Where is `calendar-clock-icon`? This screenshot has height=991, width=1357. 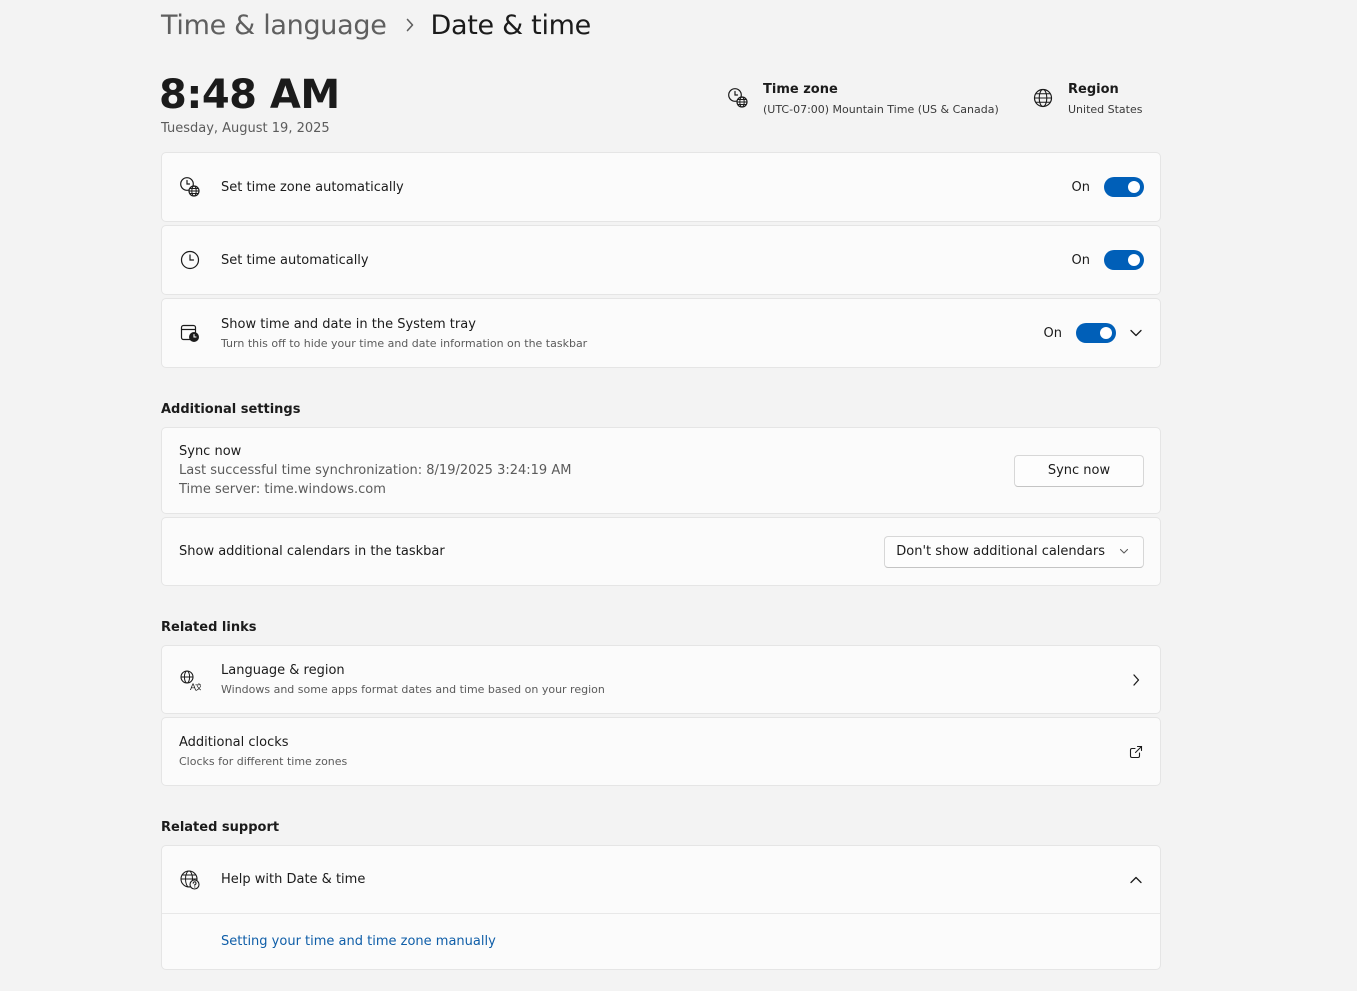 calendar-clock-icon is located at coordinates (190, 333).